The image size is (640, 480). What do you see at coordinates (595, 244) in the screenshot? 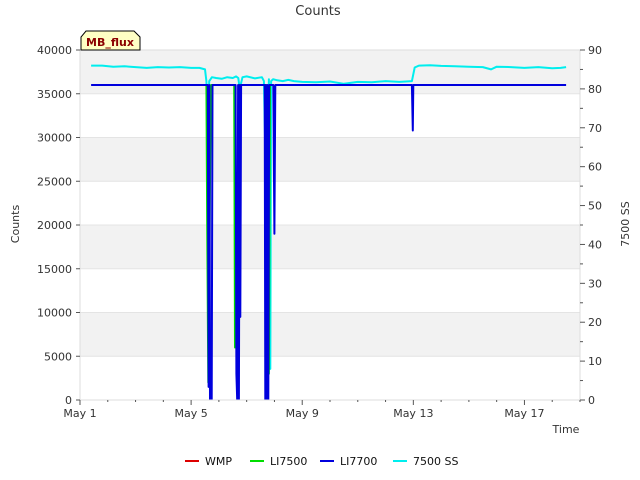
I see `y2-tick-label: 40` at bounding box center [595, 244].